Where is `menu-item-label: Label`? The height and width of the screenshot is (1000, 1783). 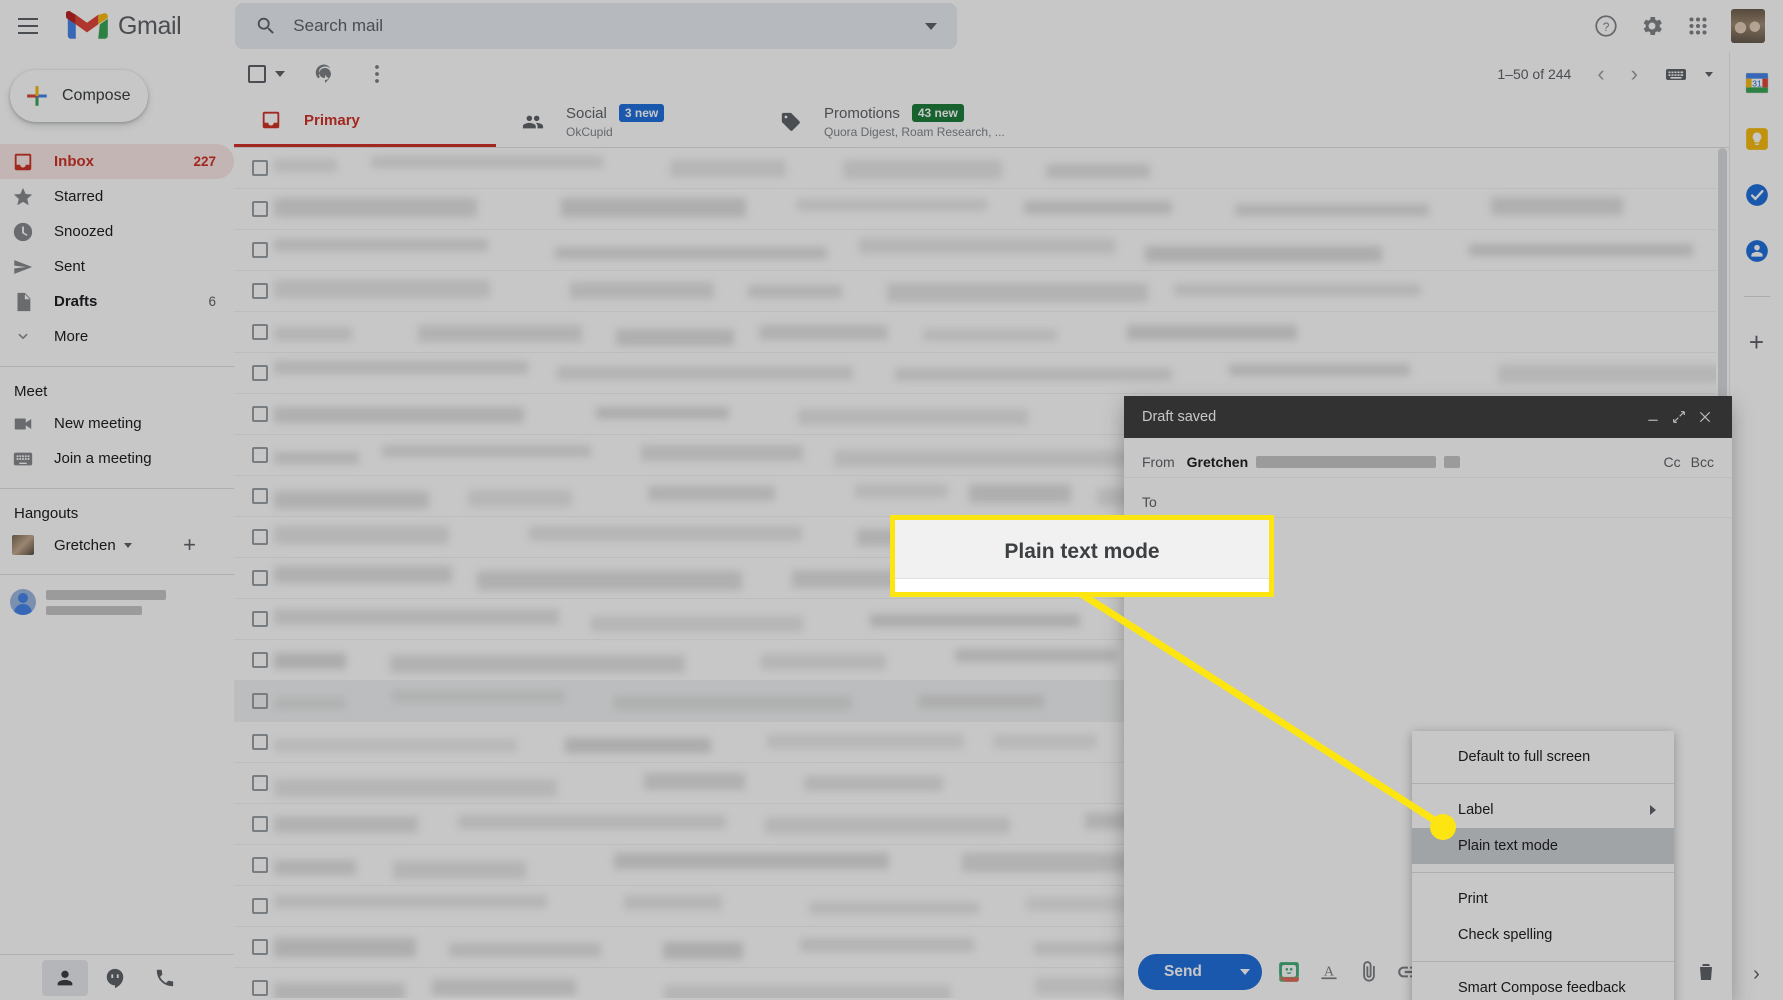
menu-item-label: Label is located at coordinates (1543, 810).